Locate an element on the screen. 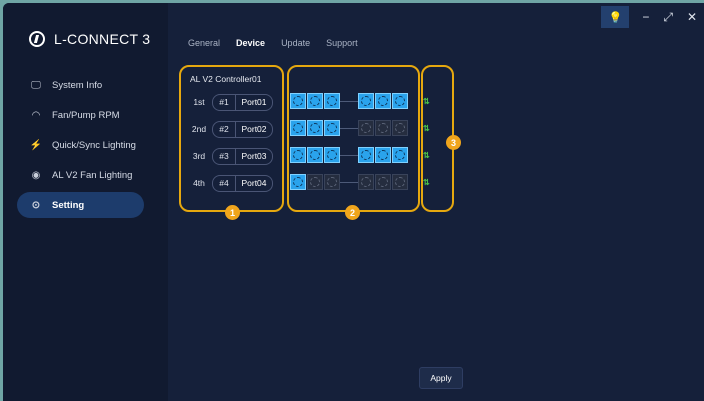 The width and height of the screenshot is (704, 401). sidebar-item-setting: ⊙ Setting is located at coordinates (80, 205).